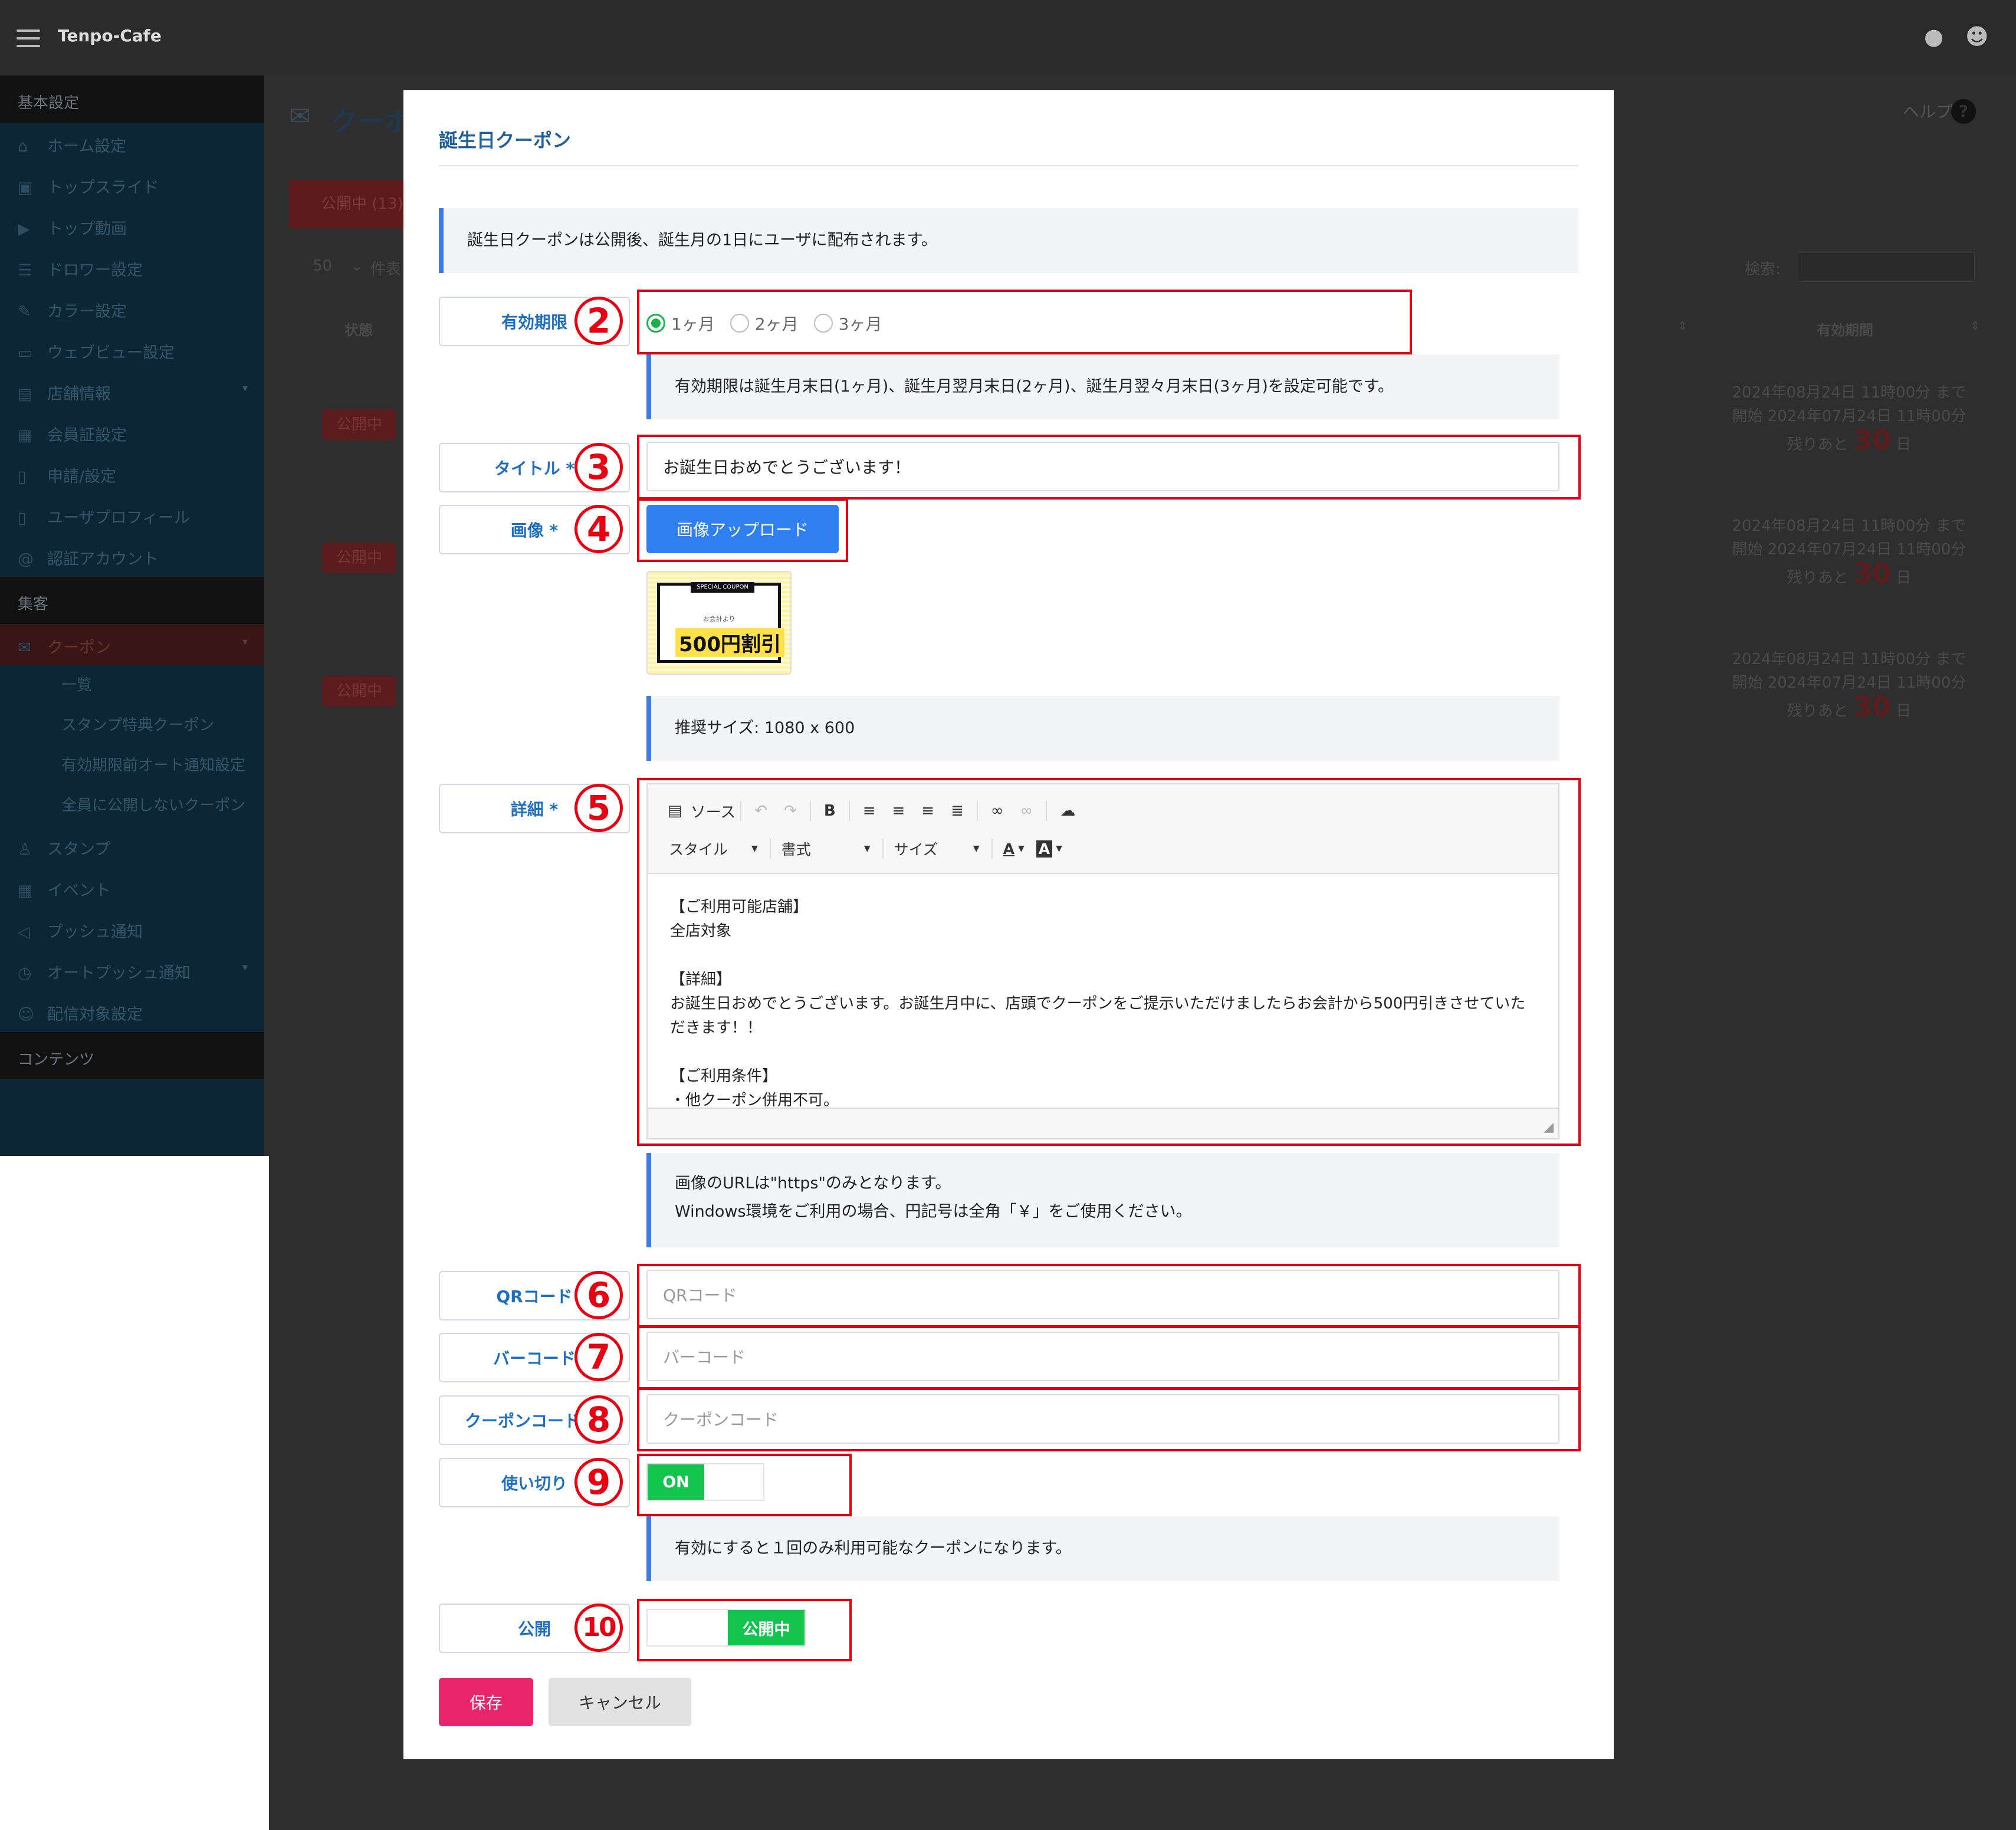  What do you see at coordinates (132, 600) in the screenshot?
I see `sidebar-section-marketing: 集客` at bounding box center [132, 600].